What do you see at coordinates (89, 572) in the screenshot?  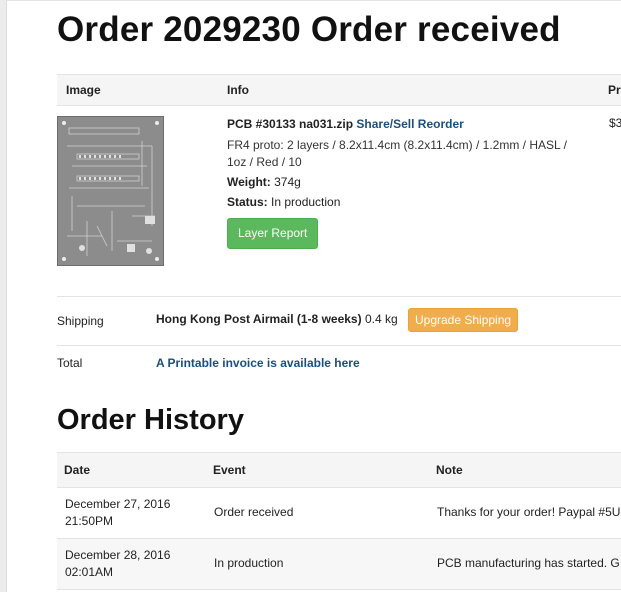 I see `history-date-time: 02:01AM` at bounding box center [89, 572].